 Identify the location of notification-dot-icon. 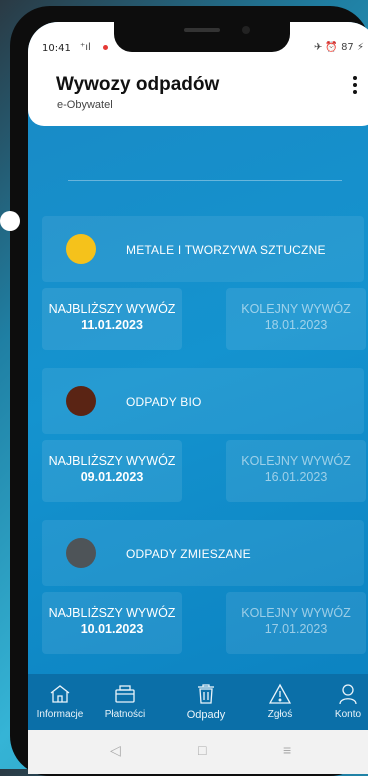
(105, 47).